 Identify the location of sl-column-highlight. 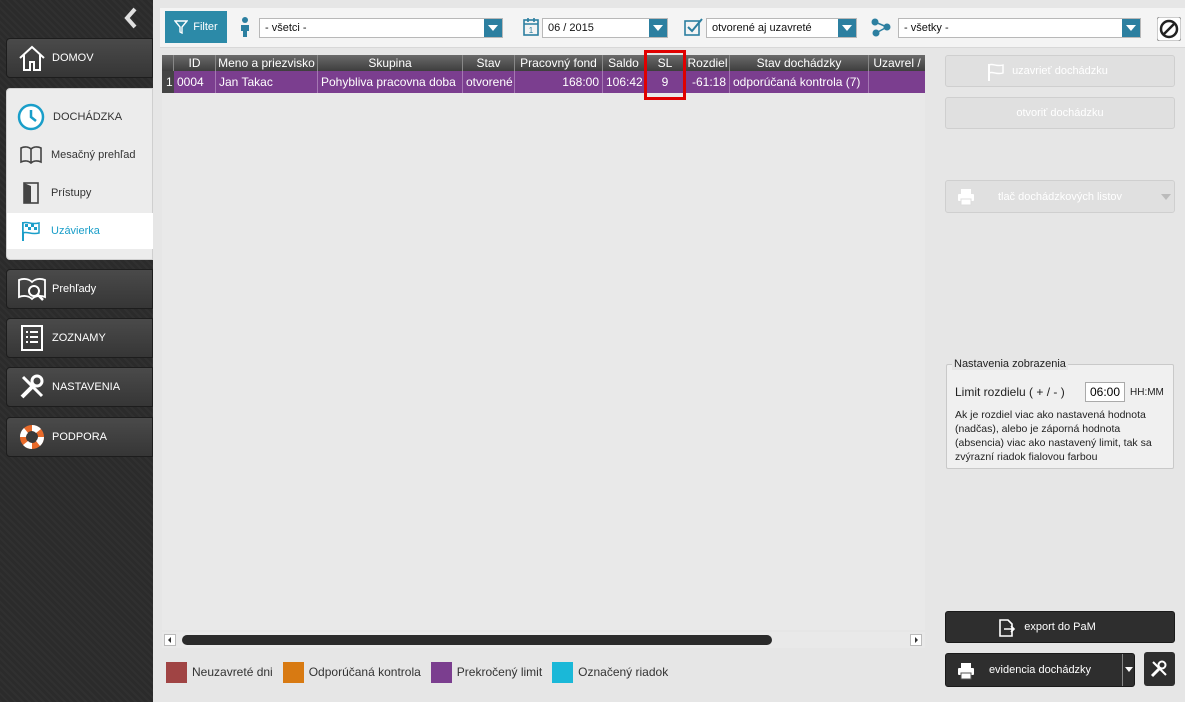
(665, 75).